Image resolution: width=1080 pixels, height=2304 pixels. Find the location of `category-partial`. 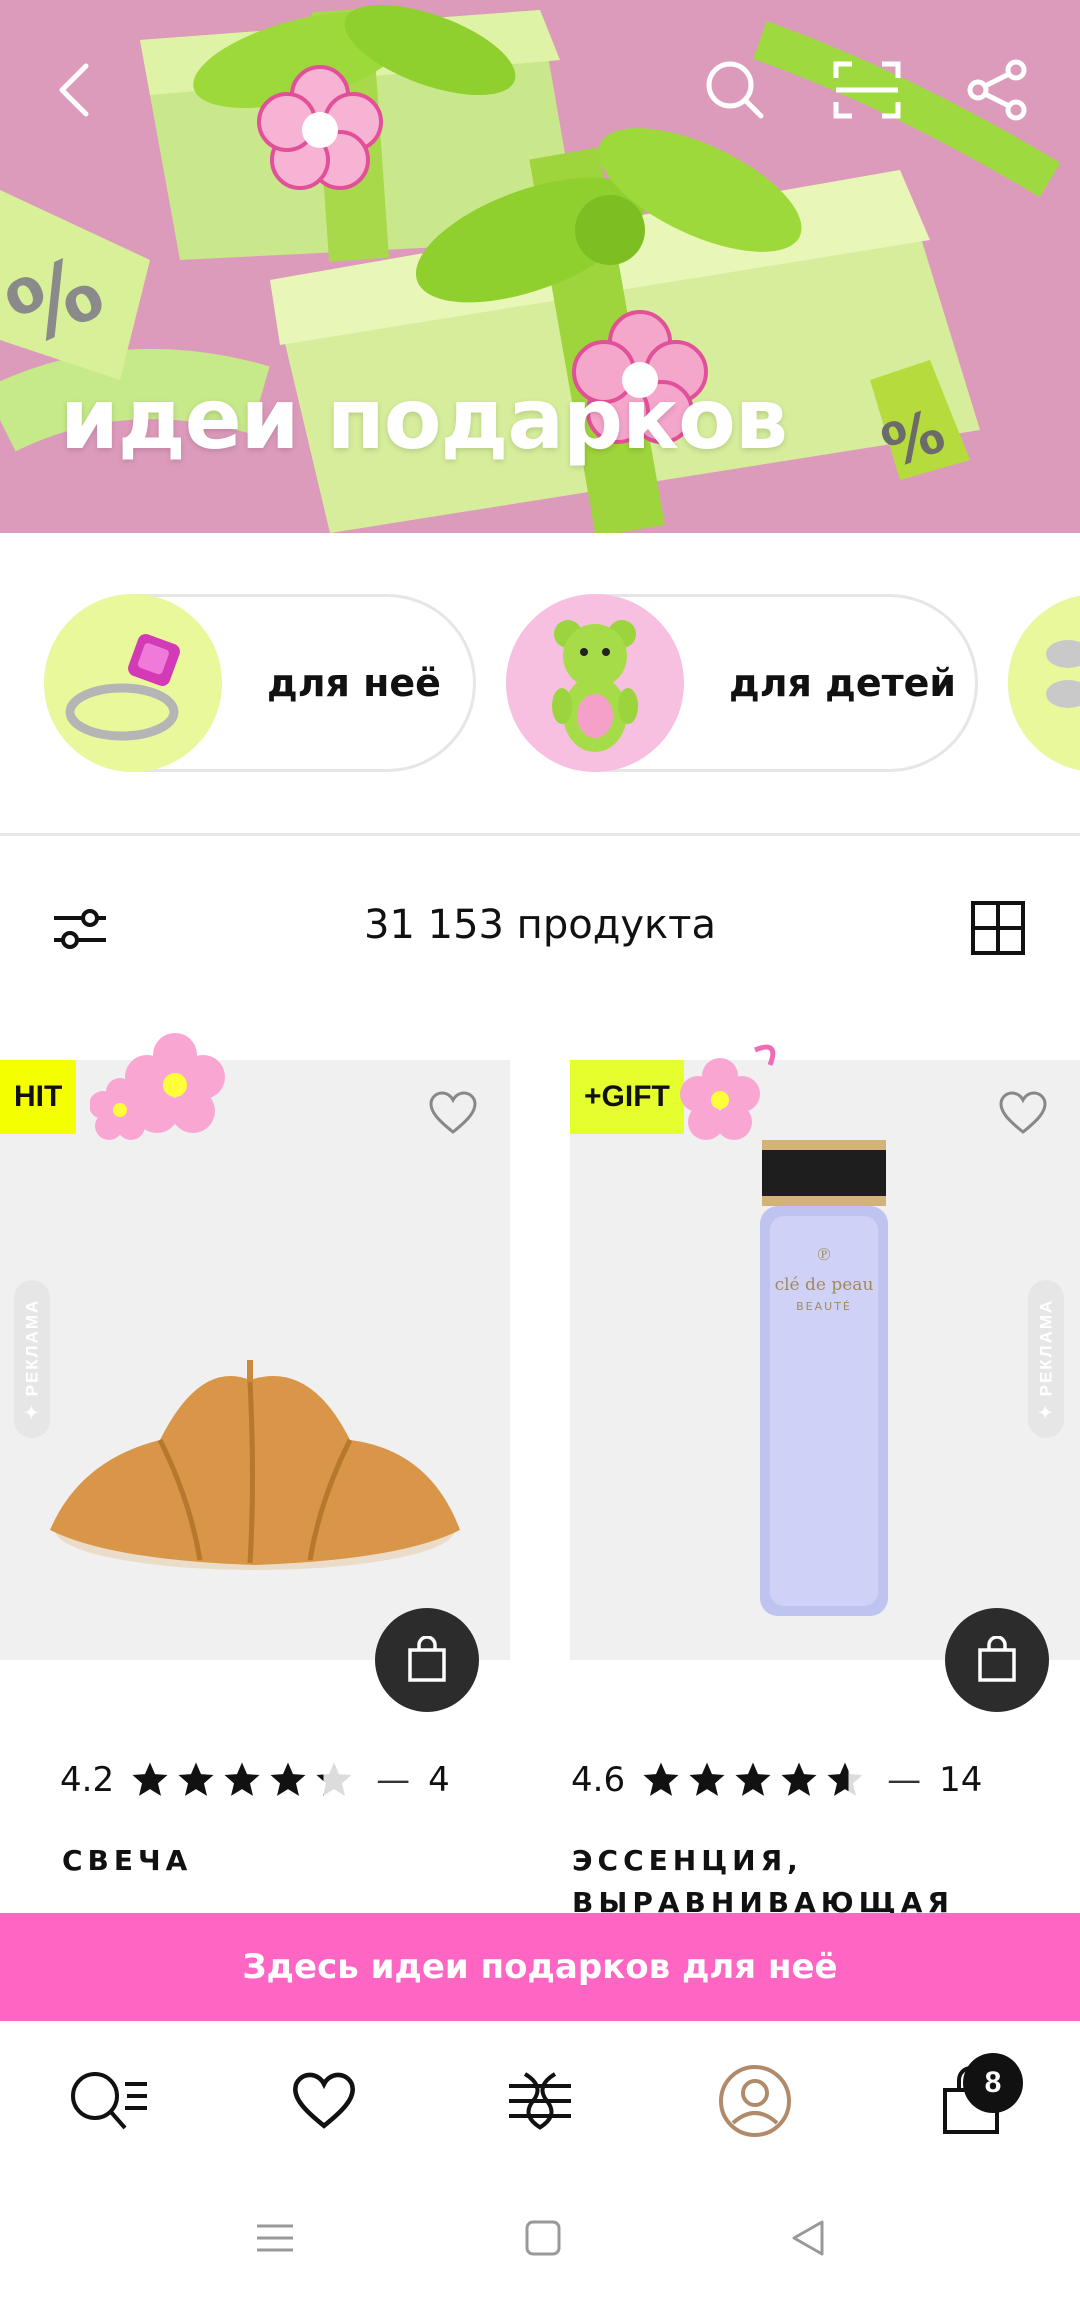

category-partial is located at coordinates (1044, 683).